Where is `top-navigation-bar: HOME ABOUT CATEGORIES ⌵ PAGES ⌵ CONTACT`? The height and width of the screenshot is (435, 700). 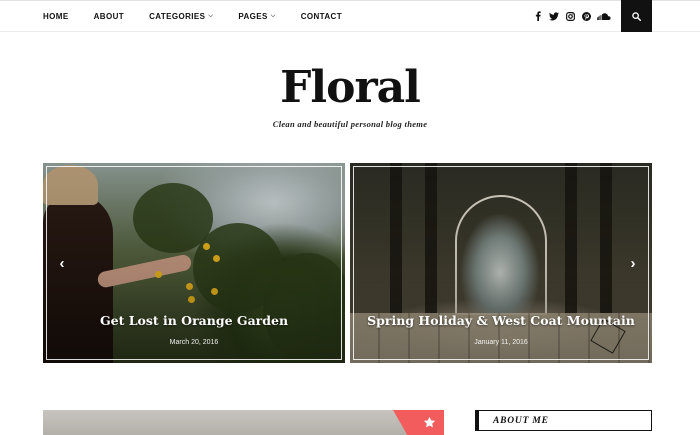
top-navigation-bar: HOME ABOUT CATEGORIES ⌵ PAGES ⌵ CONTACT is located at coordinates (350, 16).